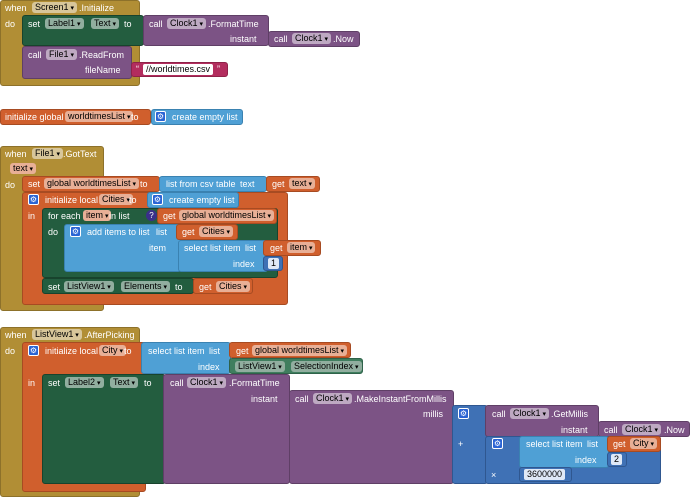  I want to click on local-name-field: Cities, so click(116, 199).